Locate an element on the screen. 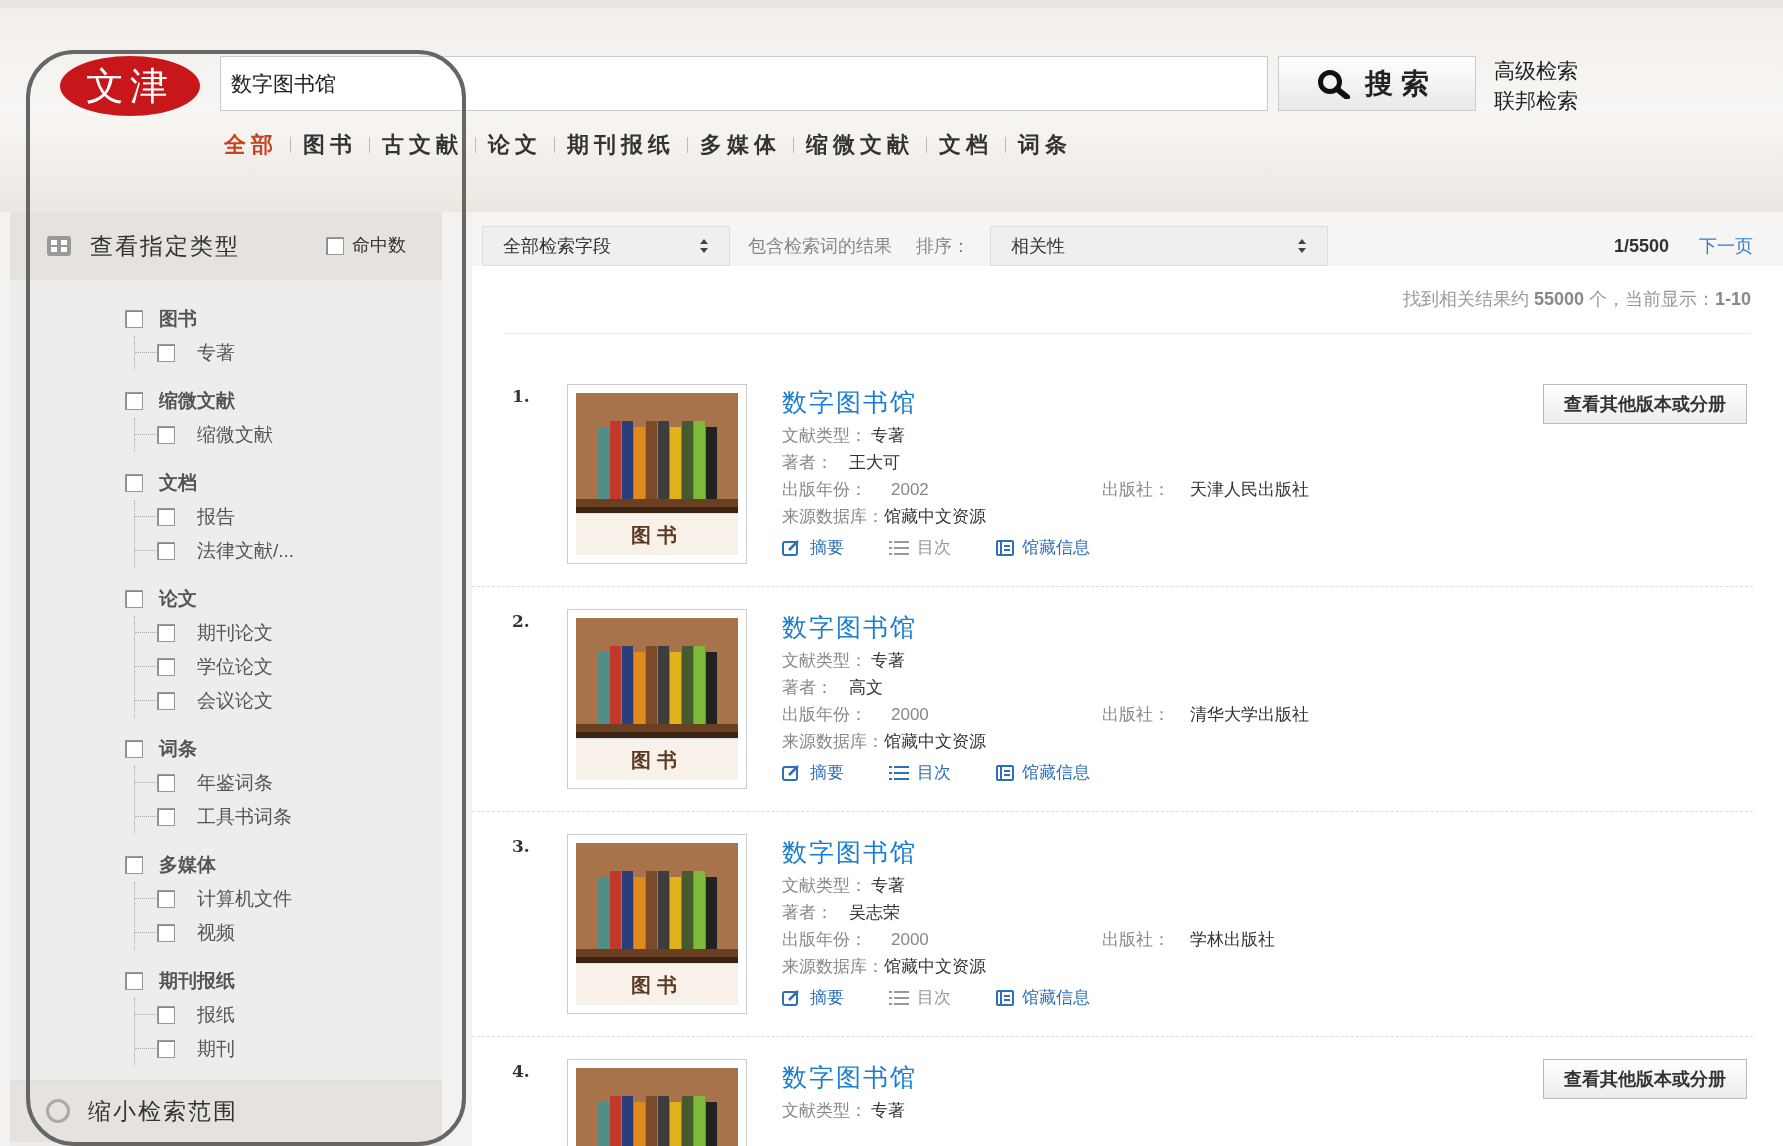 The height and width of the screenshot is (1146, 1783). grid-icon is located at coordinates (59, 245).